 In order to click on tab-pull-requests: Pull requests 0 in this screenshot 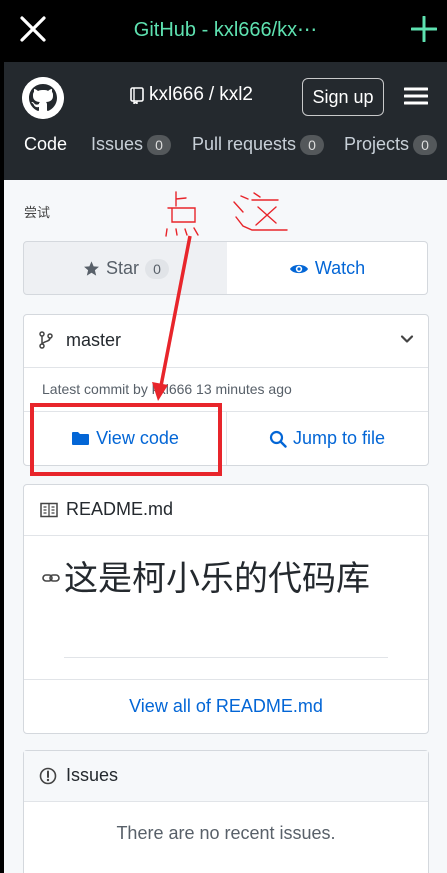, I will do `click(258, 144)`.